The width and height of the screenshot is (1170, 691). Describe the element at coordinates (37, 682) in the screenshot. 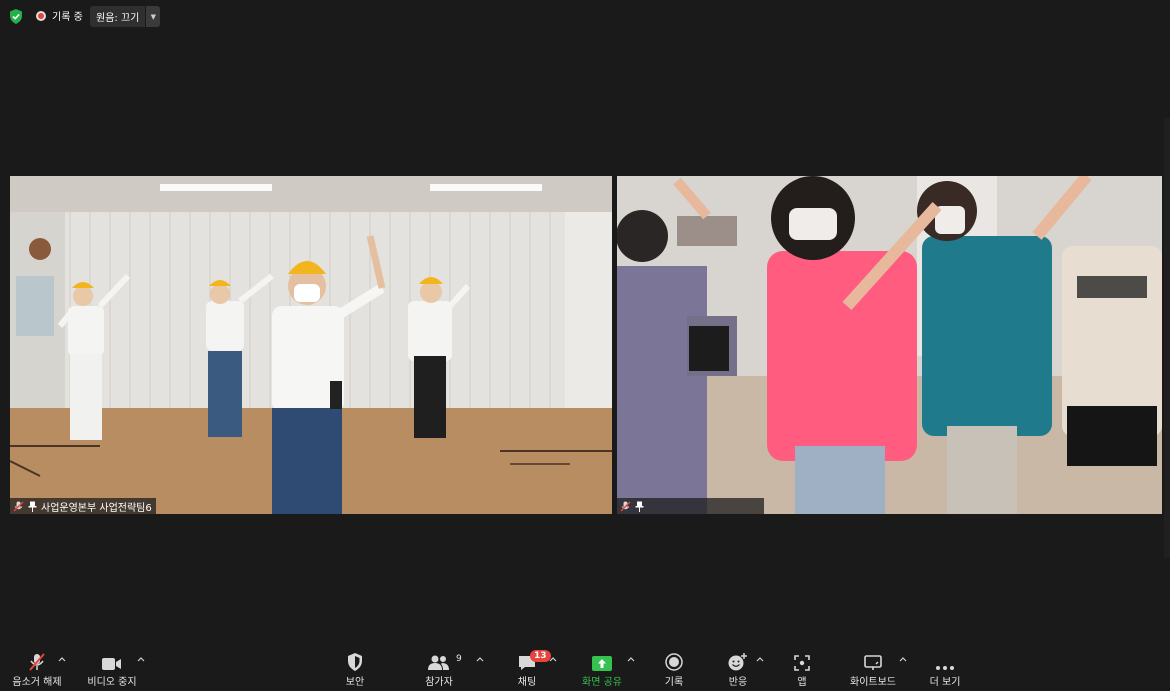

I see `unmute-label: 음소거 해제` at that location.